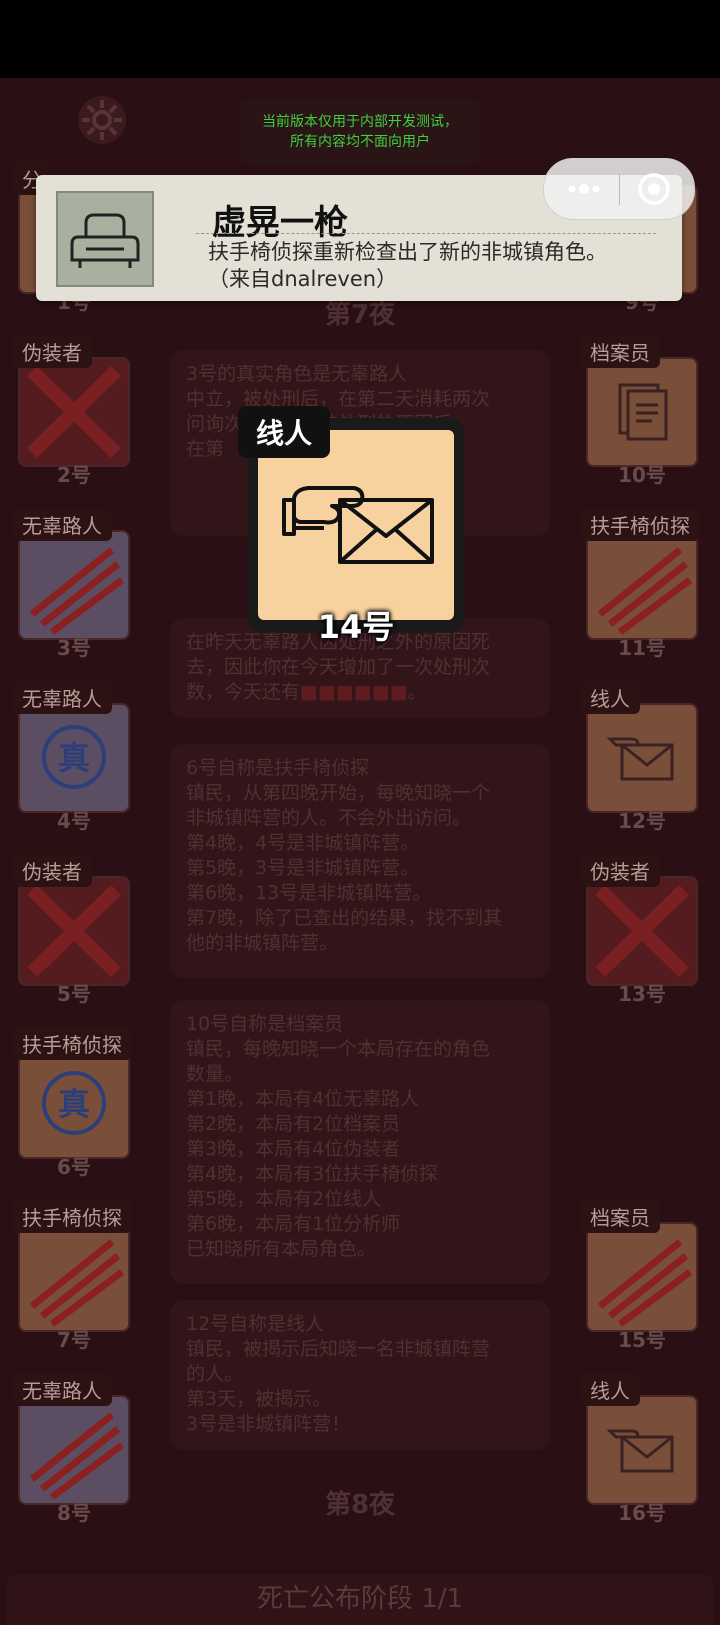 The image size is (720, 1625). What do you see at coordinates (338, 793) in the screenshot?
I see `log-line: 镇民，从第四晚开始，每晚知晓一个` at bounding box center [338, 793].